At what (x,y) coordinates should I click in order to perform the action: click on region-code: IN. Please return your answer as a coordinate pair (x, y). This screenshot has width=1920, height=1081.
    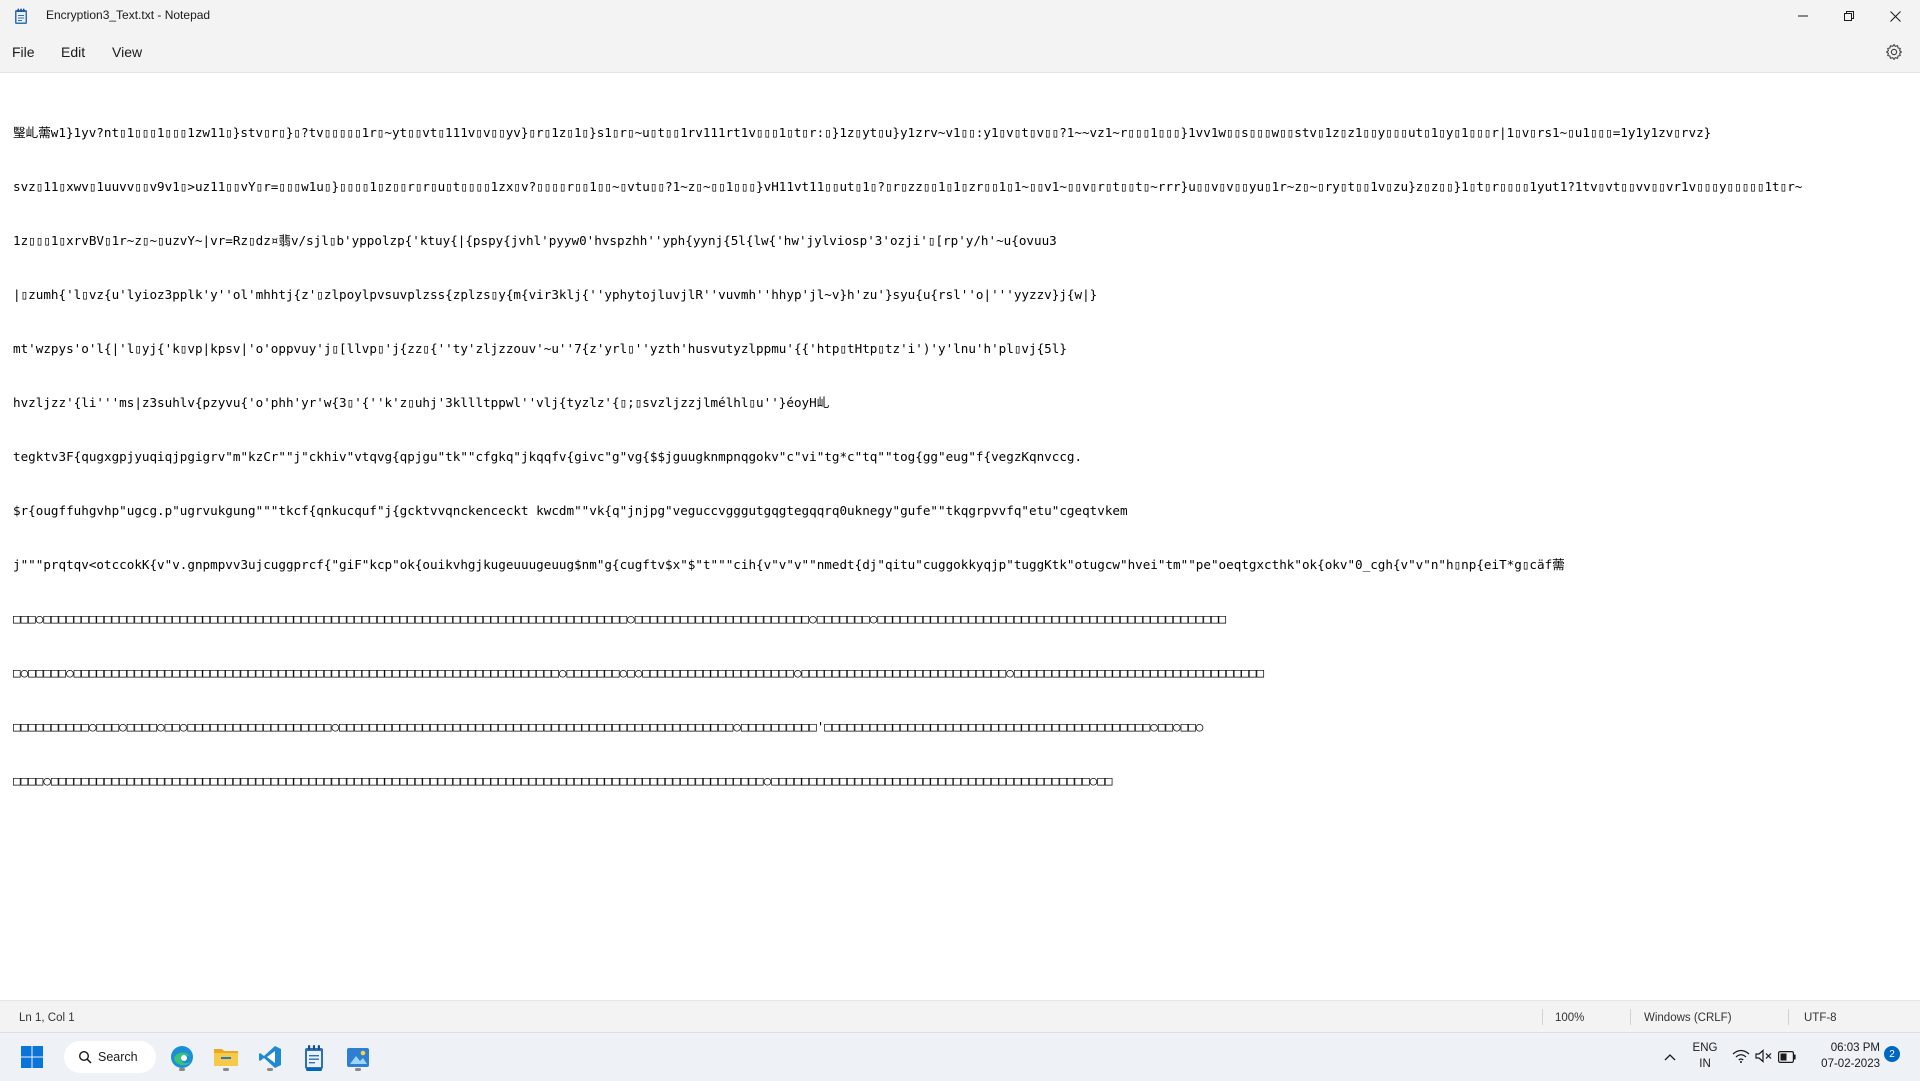
    Looking at the image, I should click on (1705, 1064).